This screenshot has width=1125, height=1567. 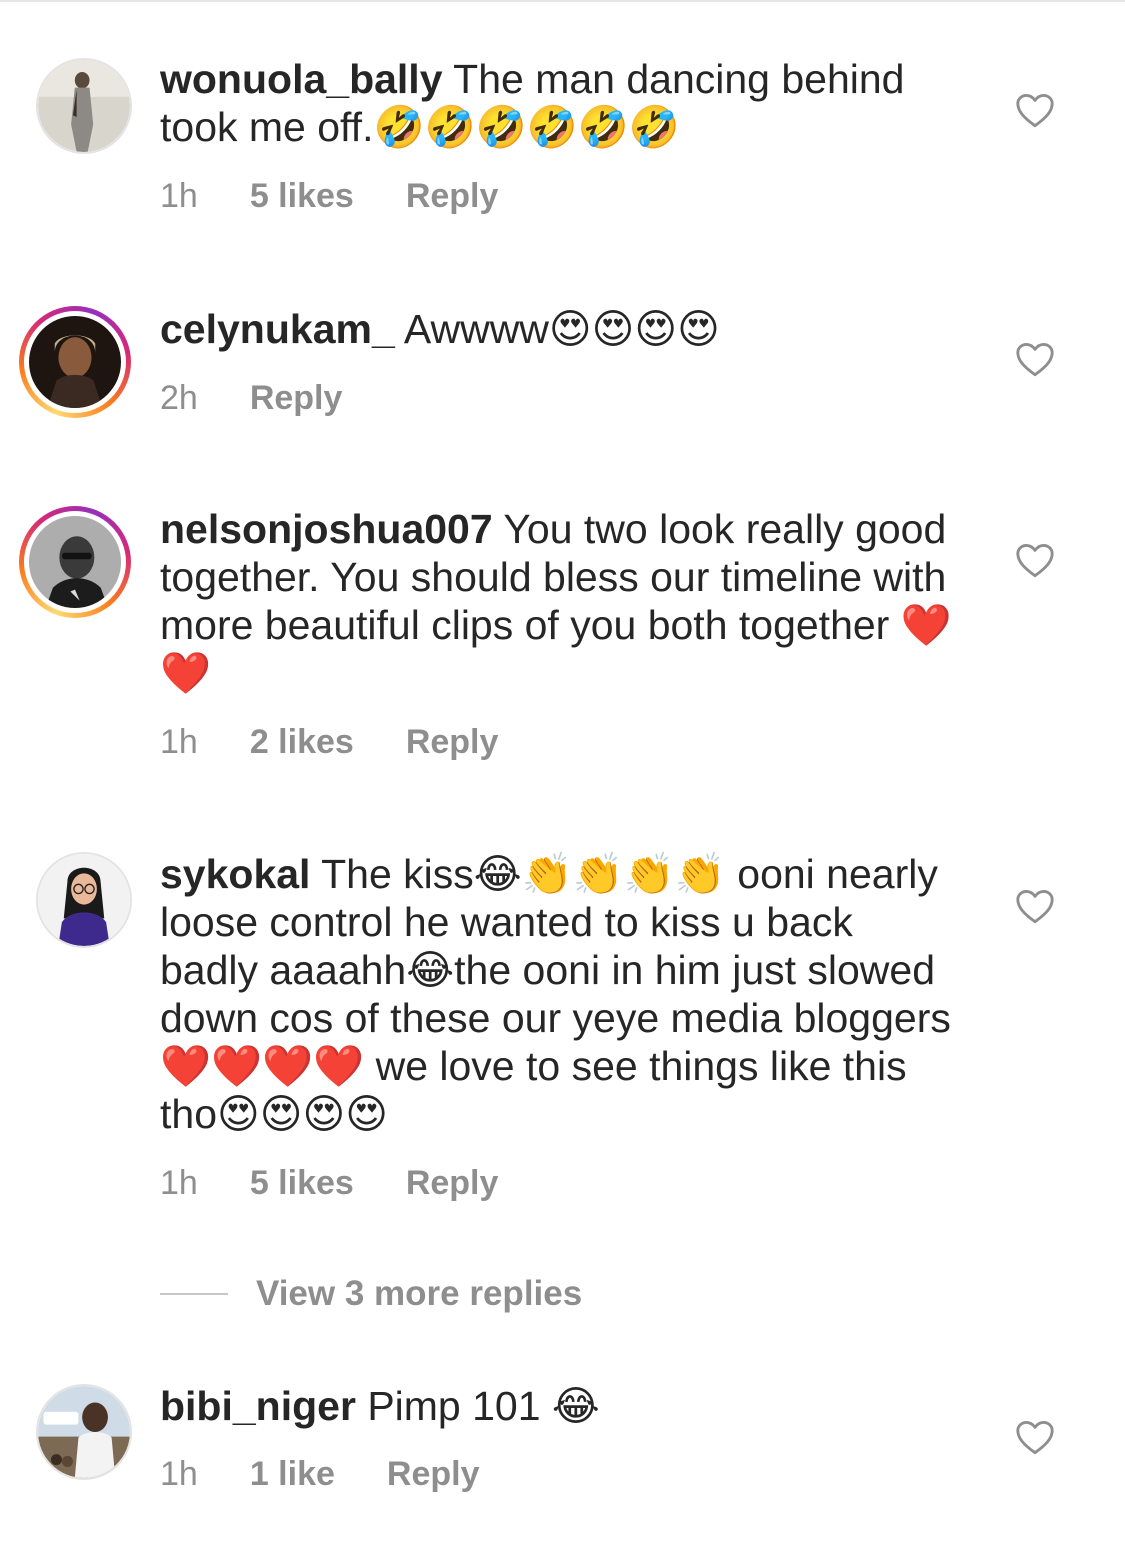 What do you see at coordinates (277, 329) in the screenshot?
I see `username: celynukam_` at bounding box center [277, 329].